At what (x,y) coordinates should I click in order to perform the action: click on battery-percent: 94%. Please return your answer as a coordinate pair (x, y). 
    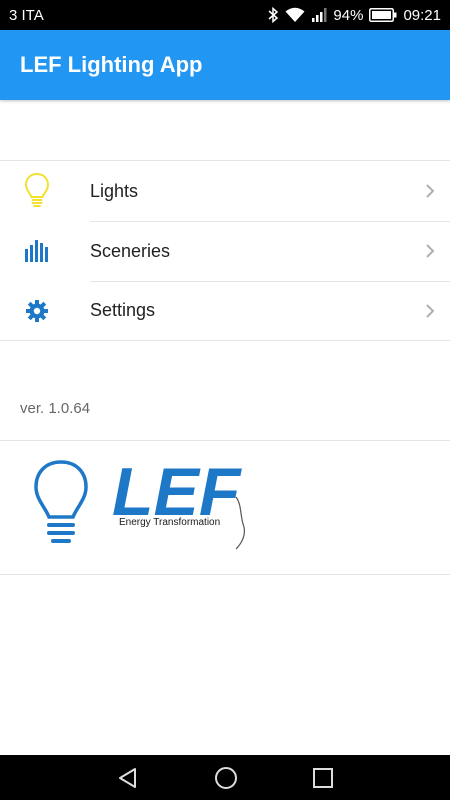
    Looking at the image, I should click on (348, 15).